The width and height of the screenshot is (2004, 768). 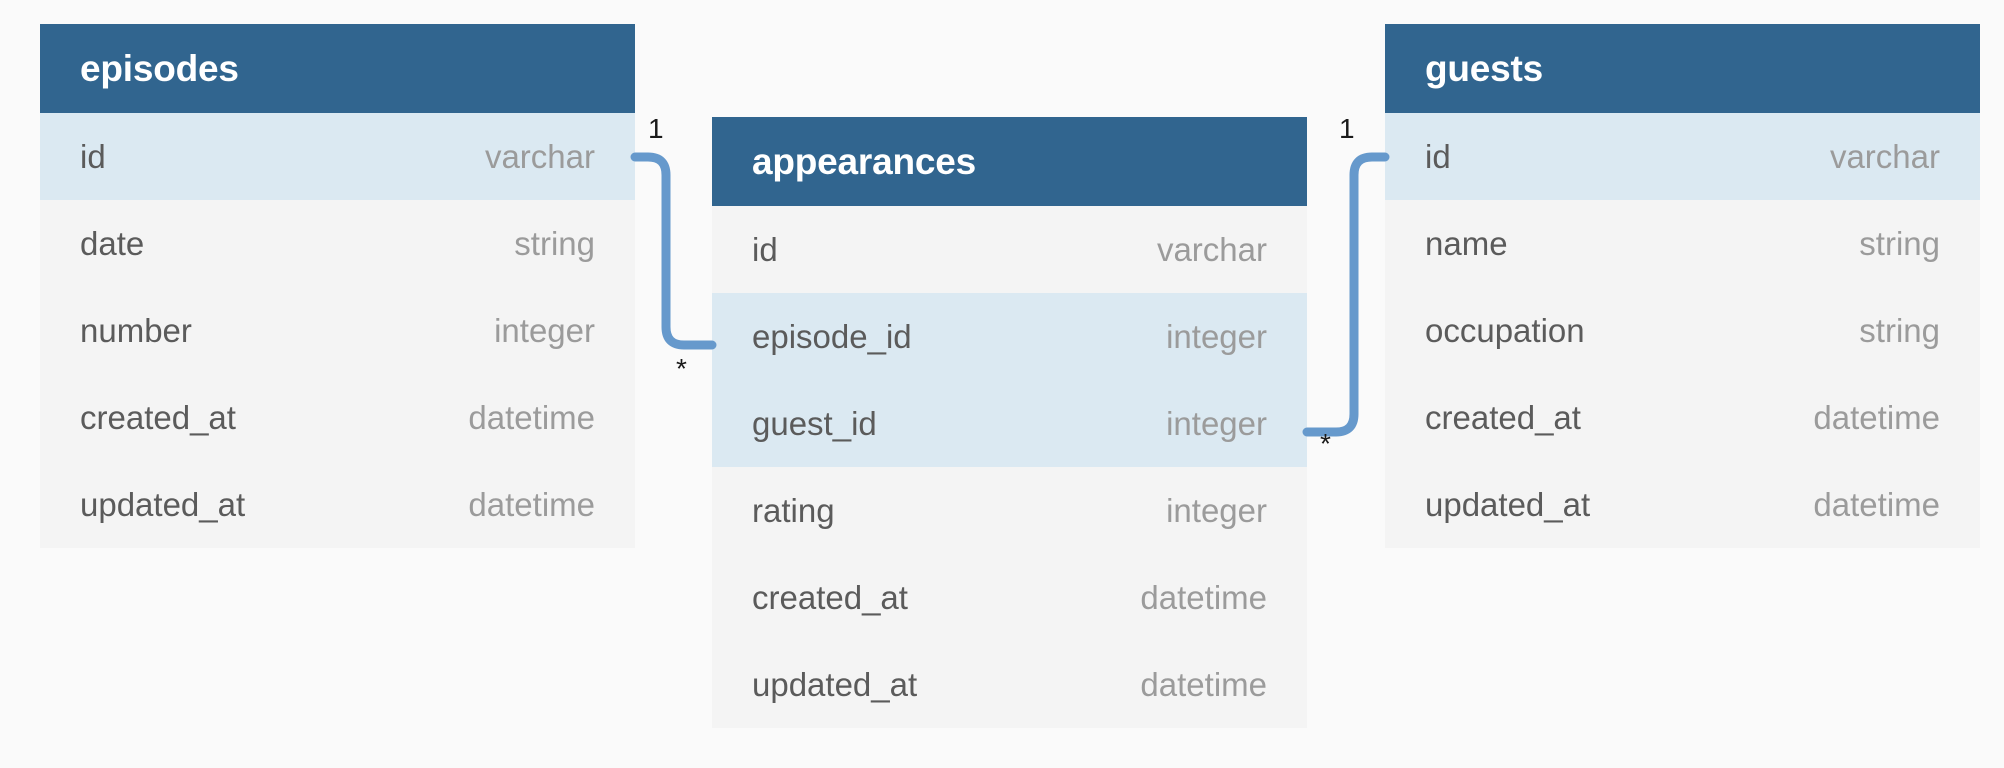 What do you see at coordinates (136, 330) in the screenshot?
I see `field-name: number` at bounding box center [136, 330].